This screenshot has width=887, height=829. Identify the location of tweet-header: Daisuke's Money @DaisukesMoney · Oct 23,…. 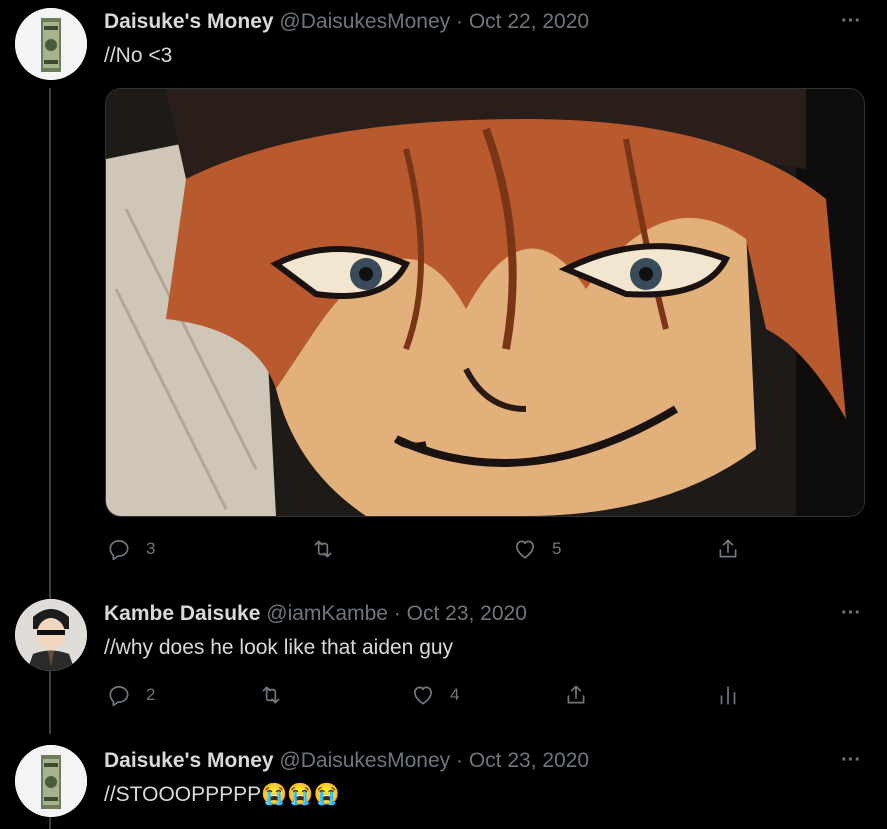
(346, 761).